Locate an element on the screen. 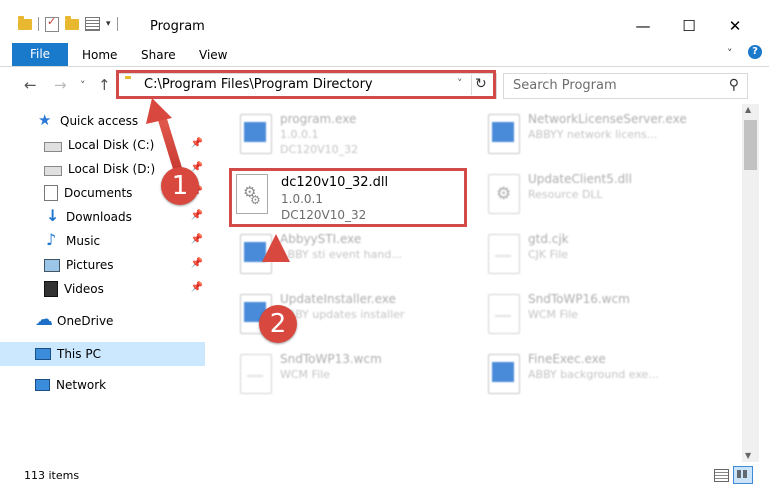 The image size is (769, 498). status-item-count: 113 items is located at coordinates (52, 475).